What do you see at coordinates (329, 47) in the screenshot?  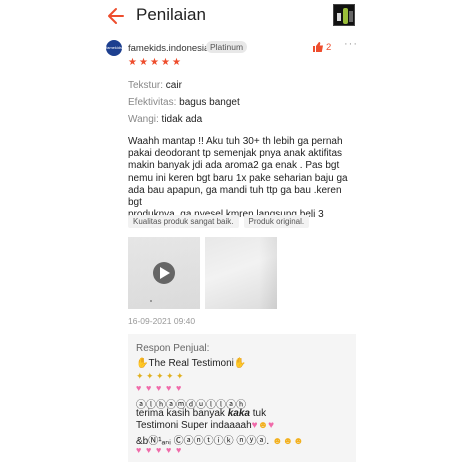 I see `like-count: 2` at bounding box center [329, 47].